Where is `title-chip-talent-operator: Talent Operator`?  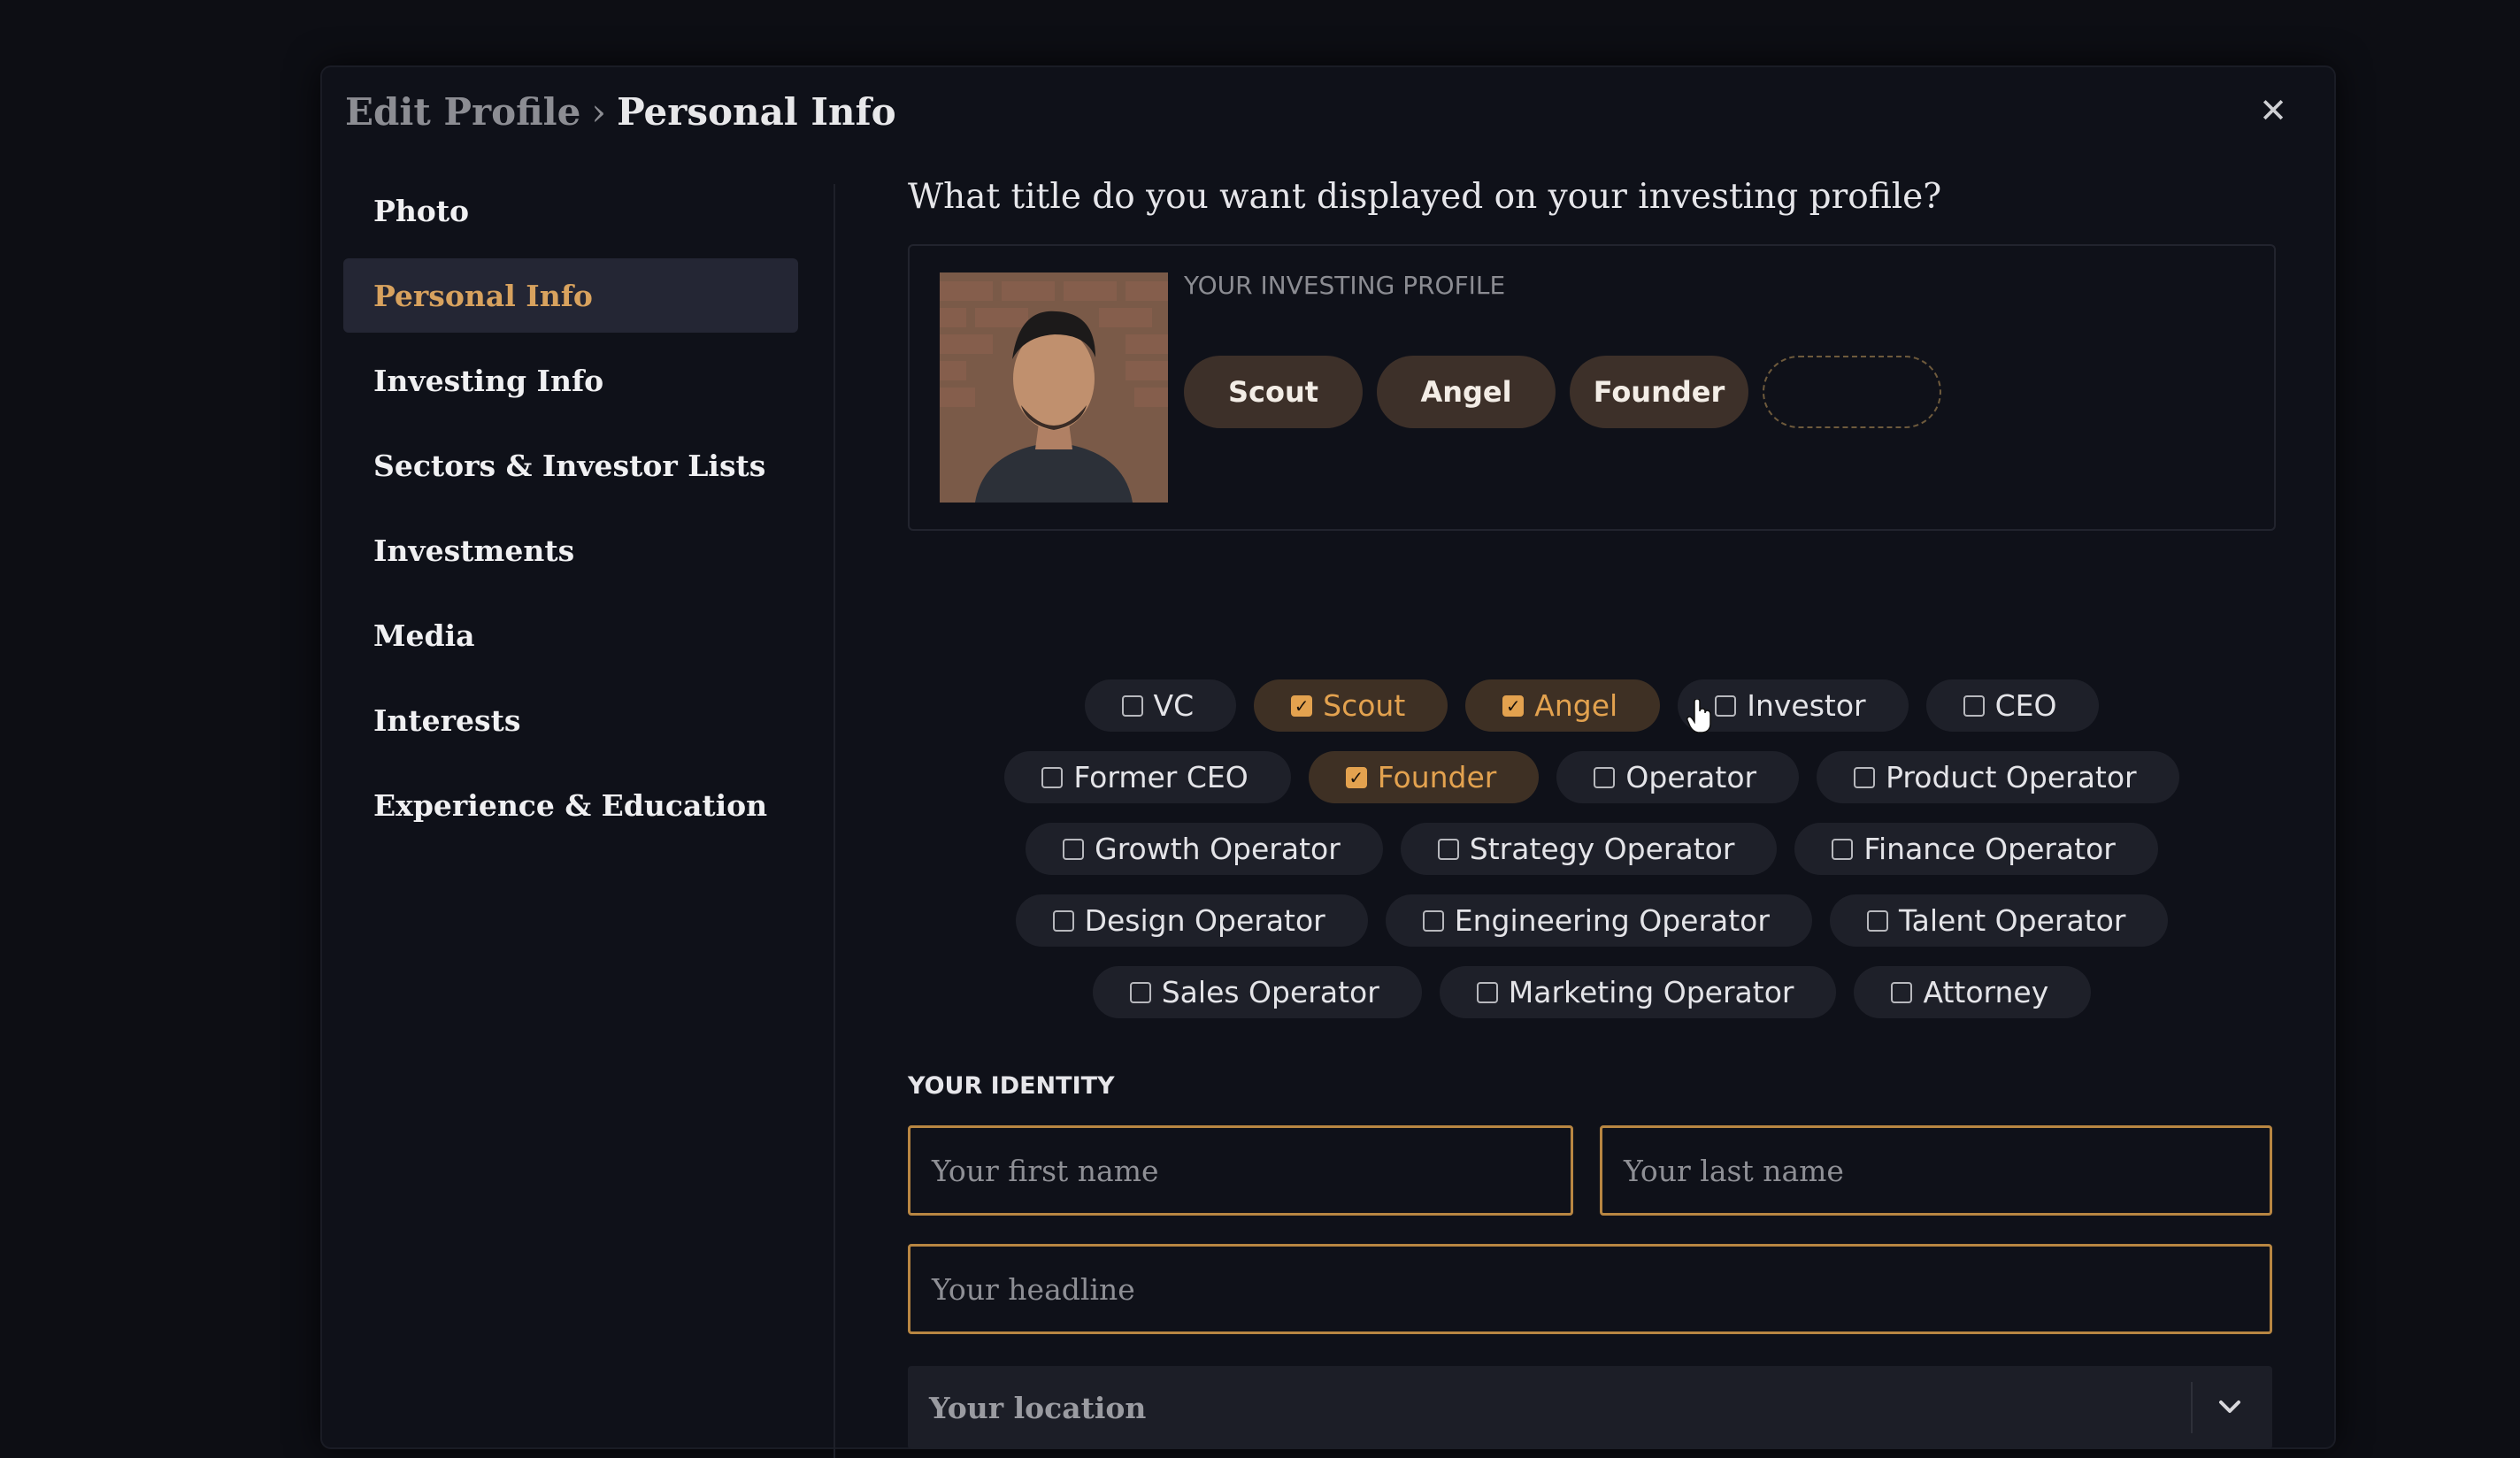
title-chip-talent-operator: Talent Operator is located at coordinates (1999, 920).